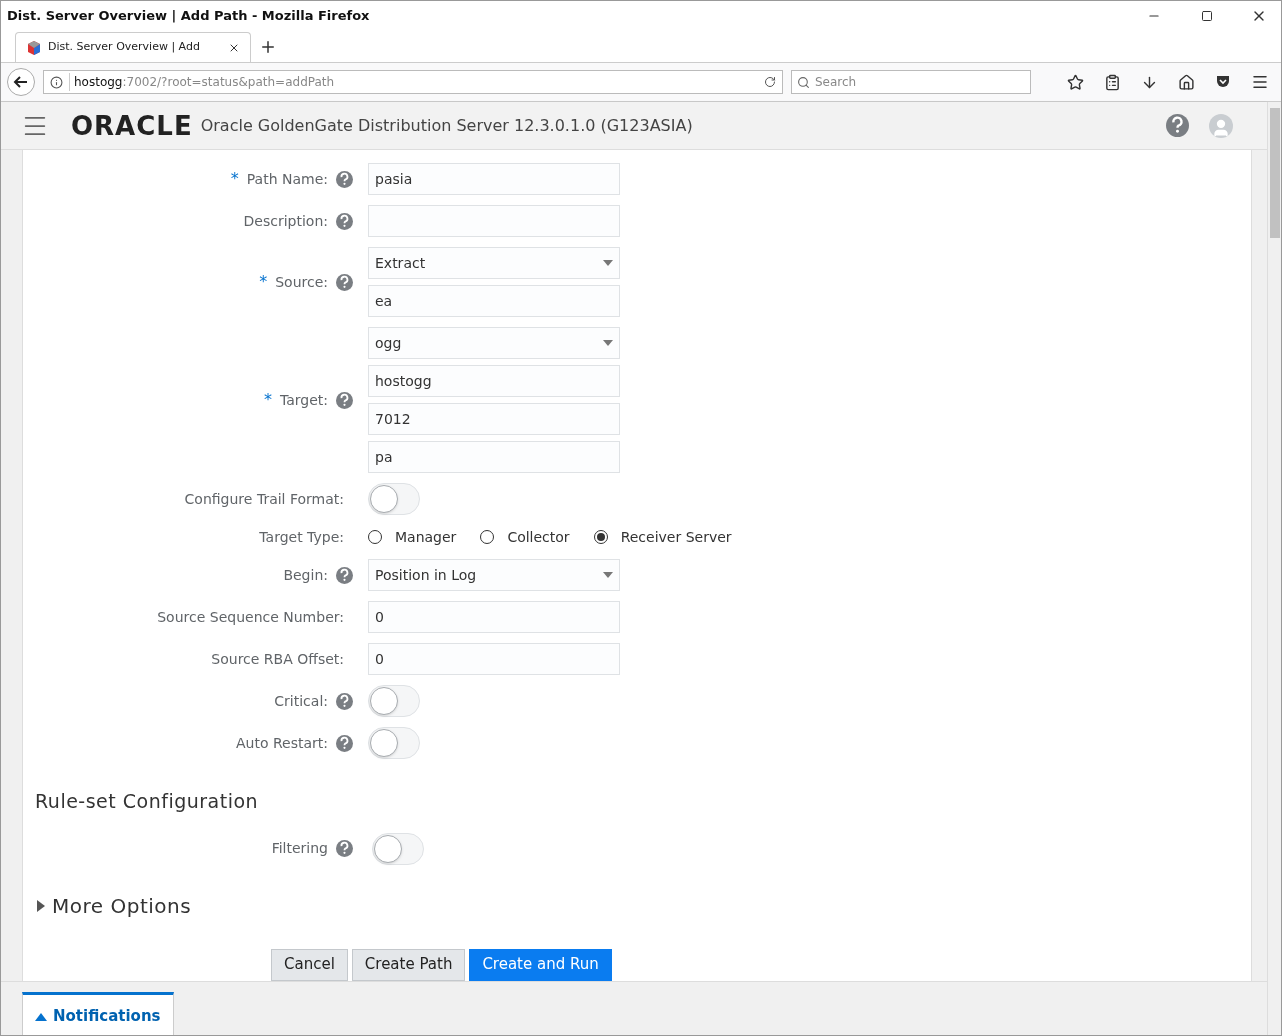 This screenshot has height=1036, width=1282. What do you see at coordinates (309, 964) in the screenshot?
I see `action-button: Cancel` at bounding box center [309, 964].